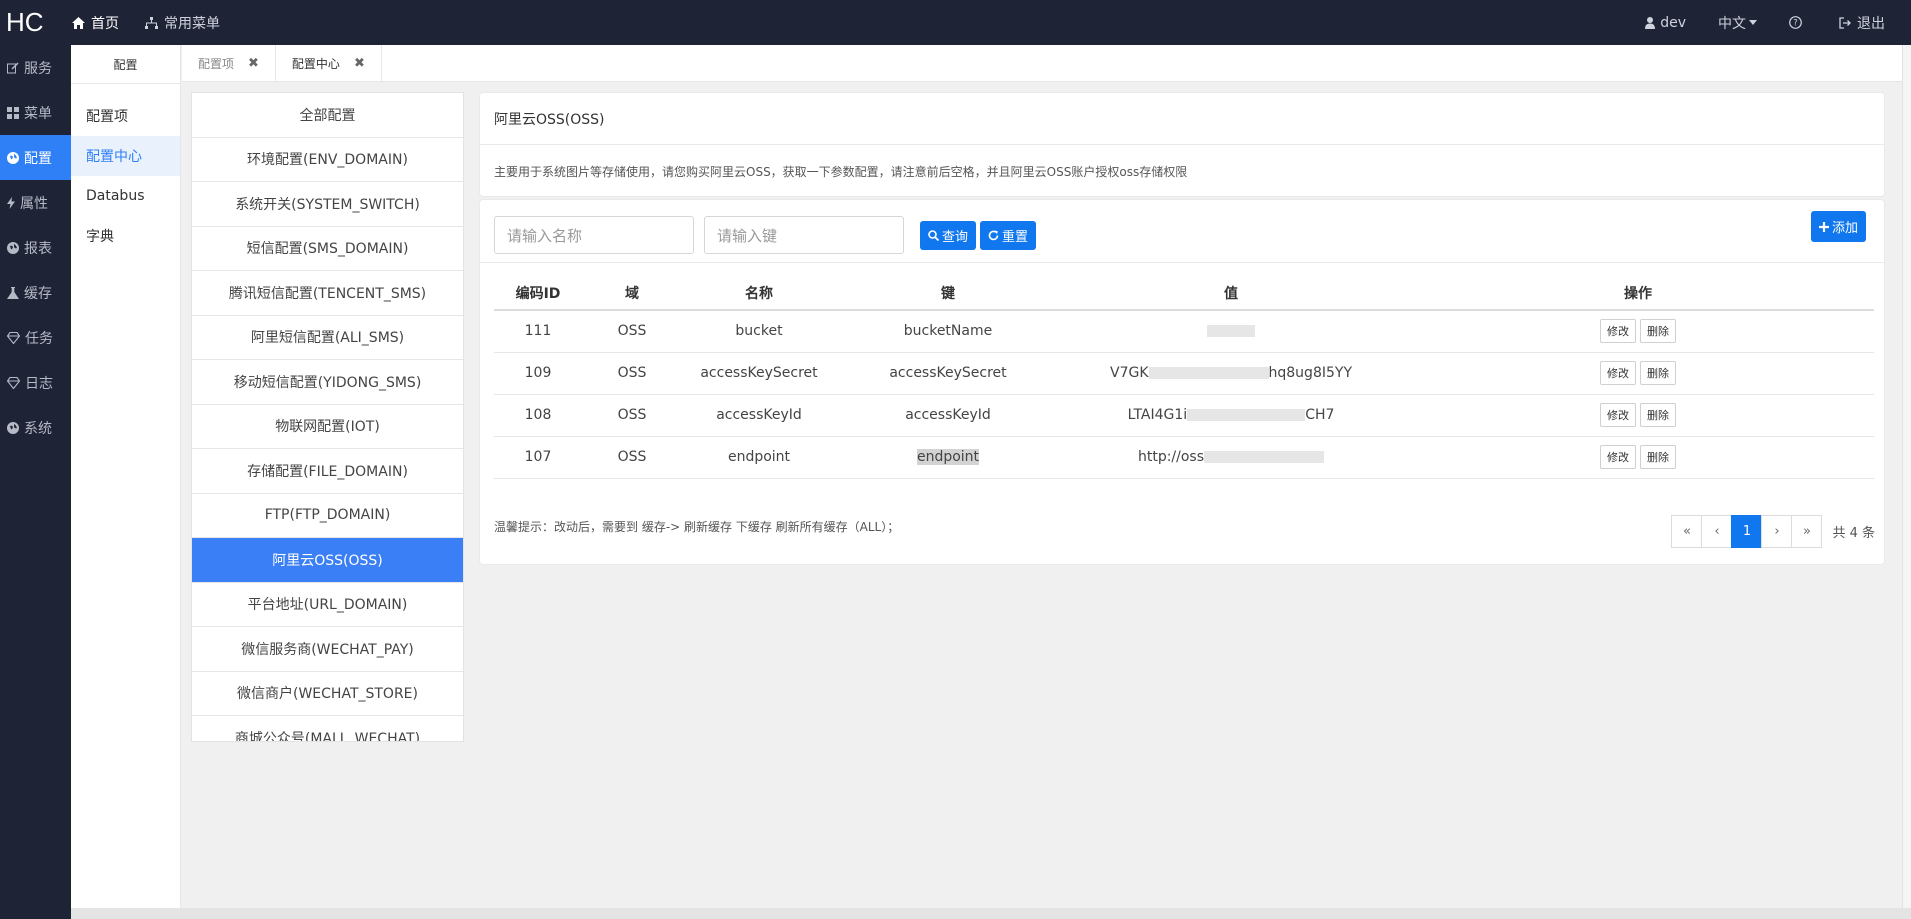  What do you see at coordinates (125, 236) in the screenshot?
I see `sub-item-dictionary: 字典` at bounding box center [125, 236].